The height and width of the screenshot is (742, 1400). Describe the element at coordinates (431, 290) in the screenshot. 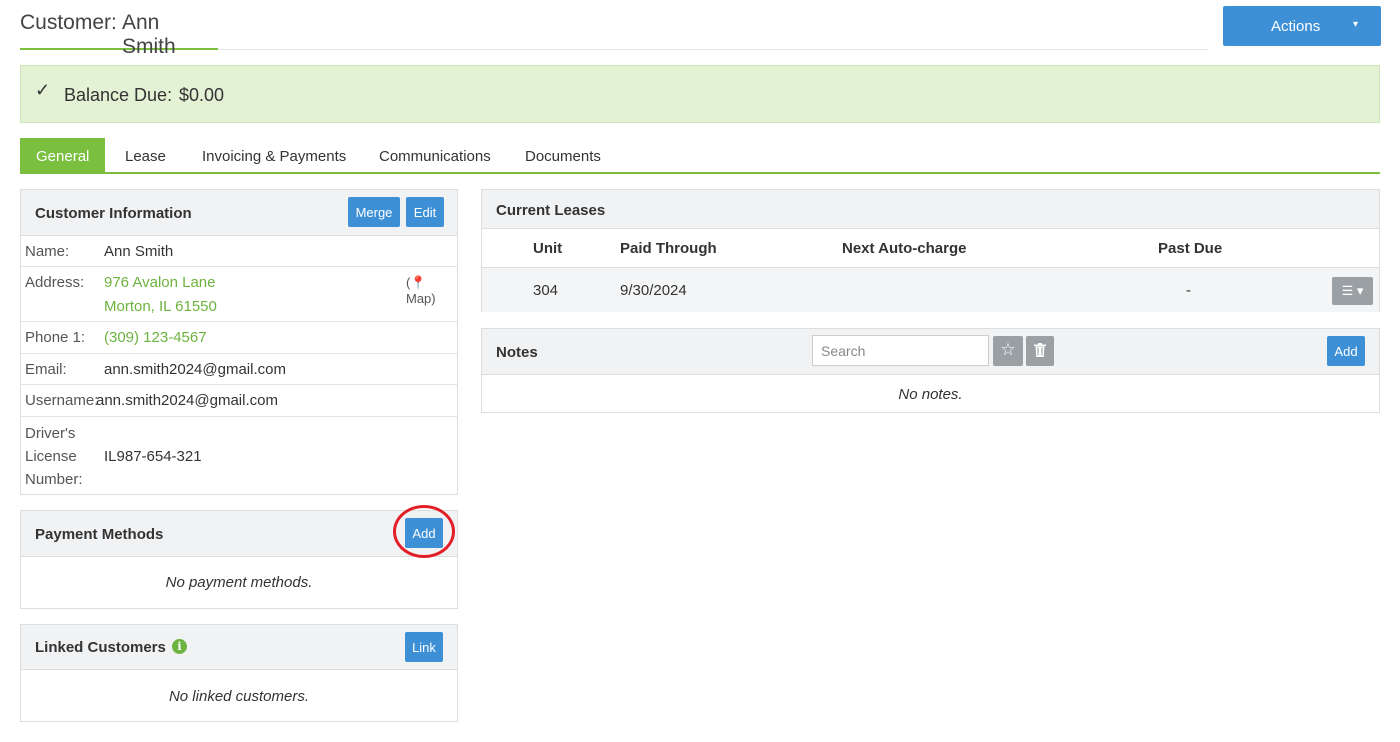

I see `map-link: (📍 Map)` at that location.